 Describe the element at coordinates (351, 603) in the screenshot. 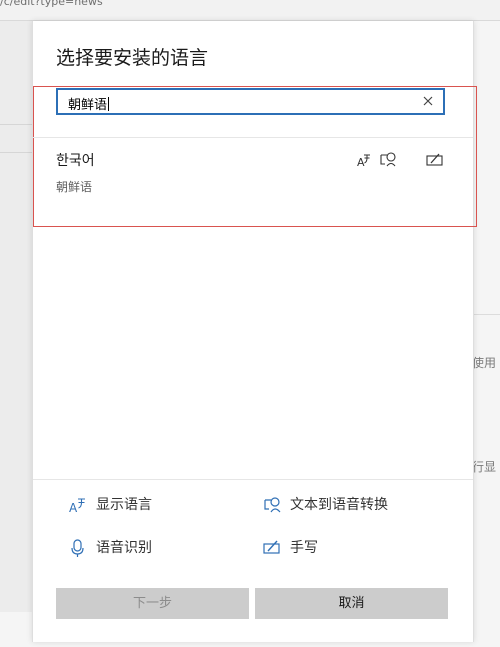

I see `cancel-button: 取消` at that location.